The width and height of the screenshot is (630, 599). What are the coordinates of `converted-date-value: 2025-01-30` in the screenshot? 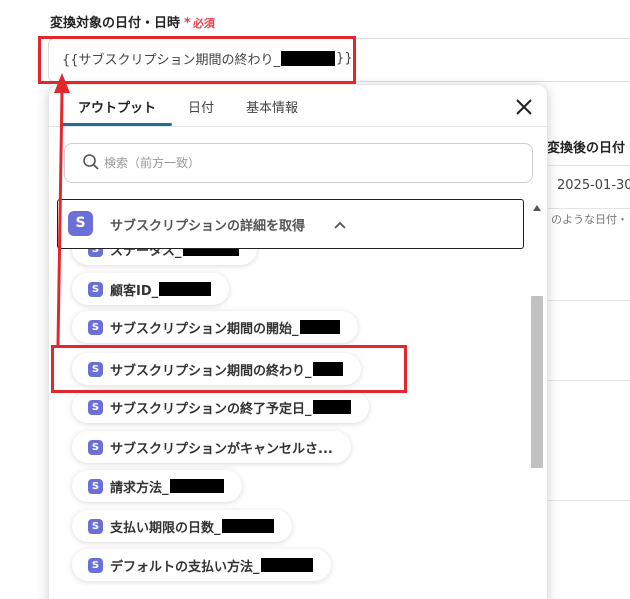 It's located at (593, 185).